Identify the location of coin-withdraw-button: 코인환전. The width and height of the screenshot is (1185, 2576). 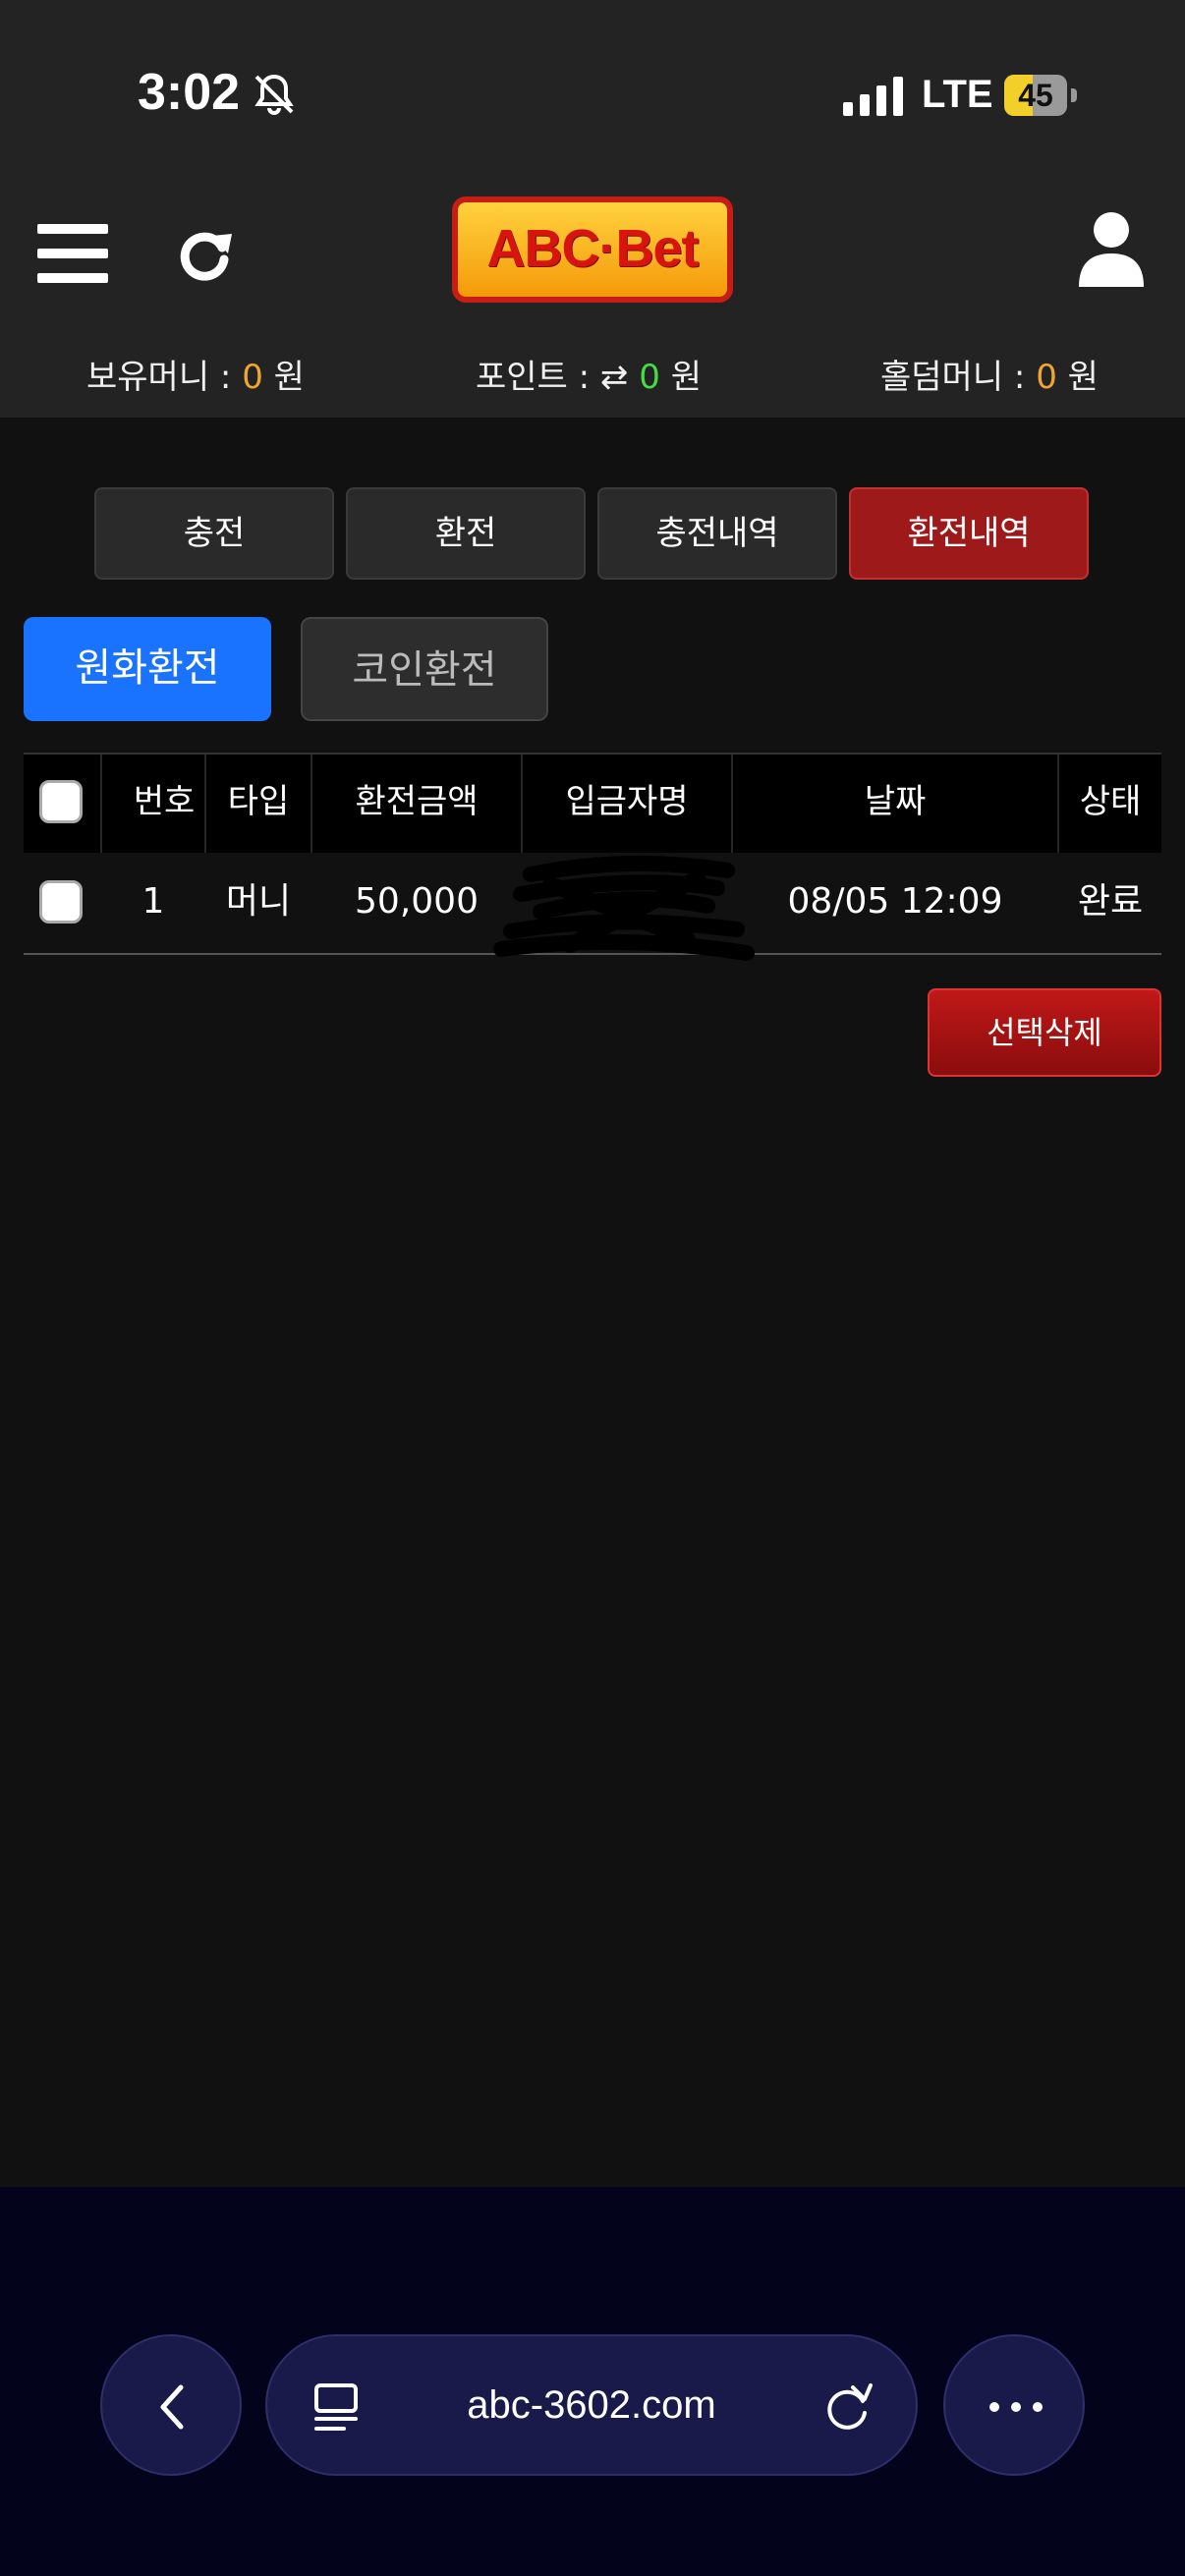
(425, 669).